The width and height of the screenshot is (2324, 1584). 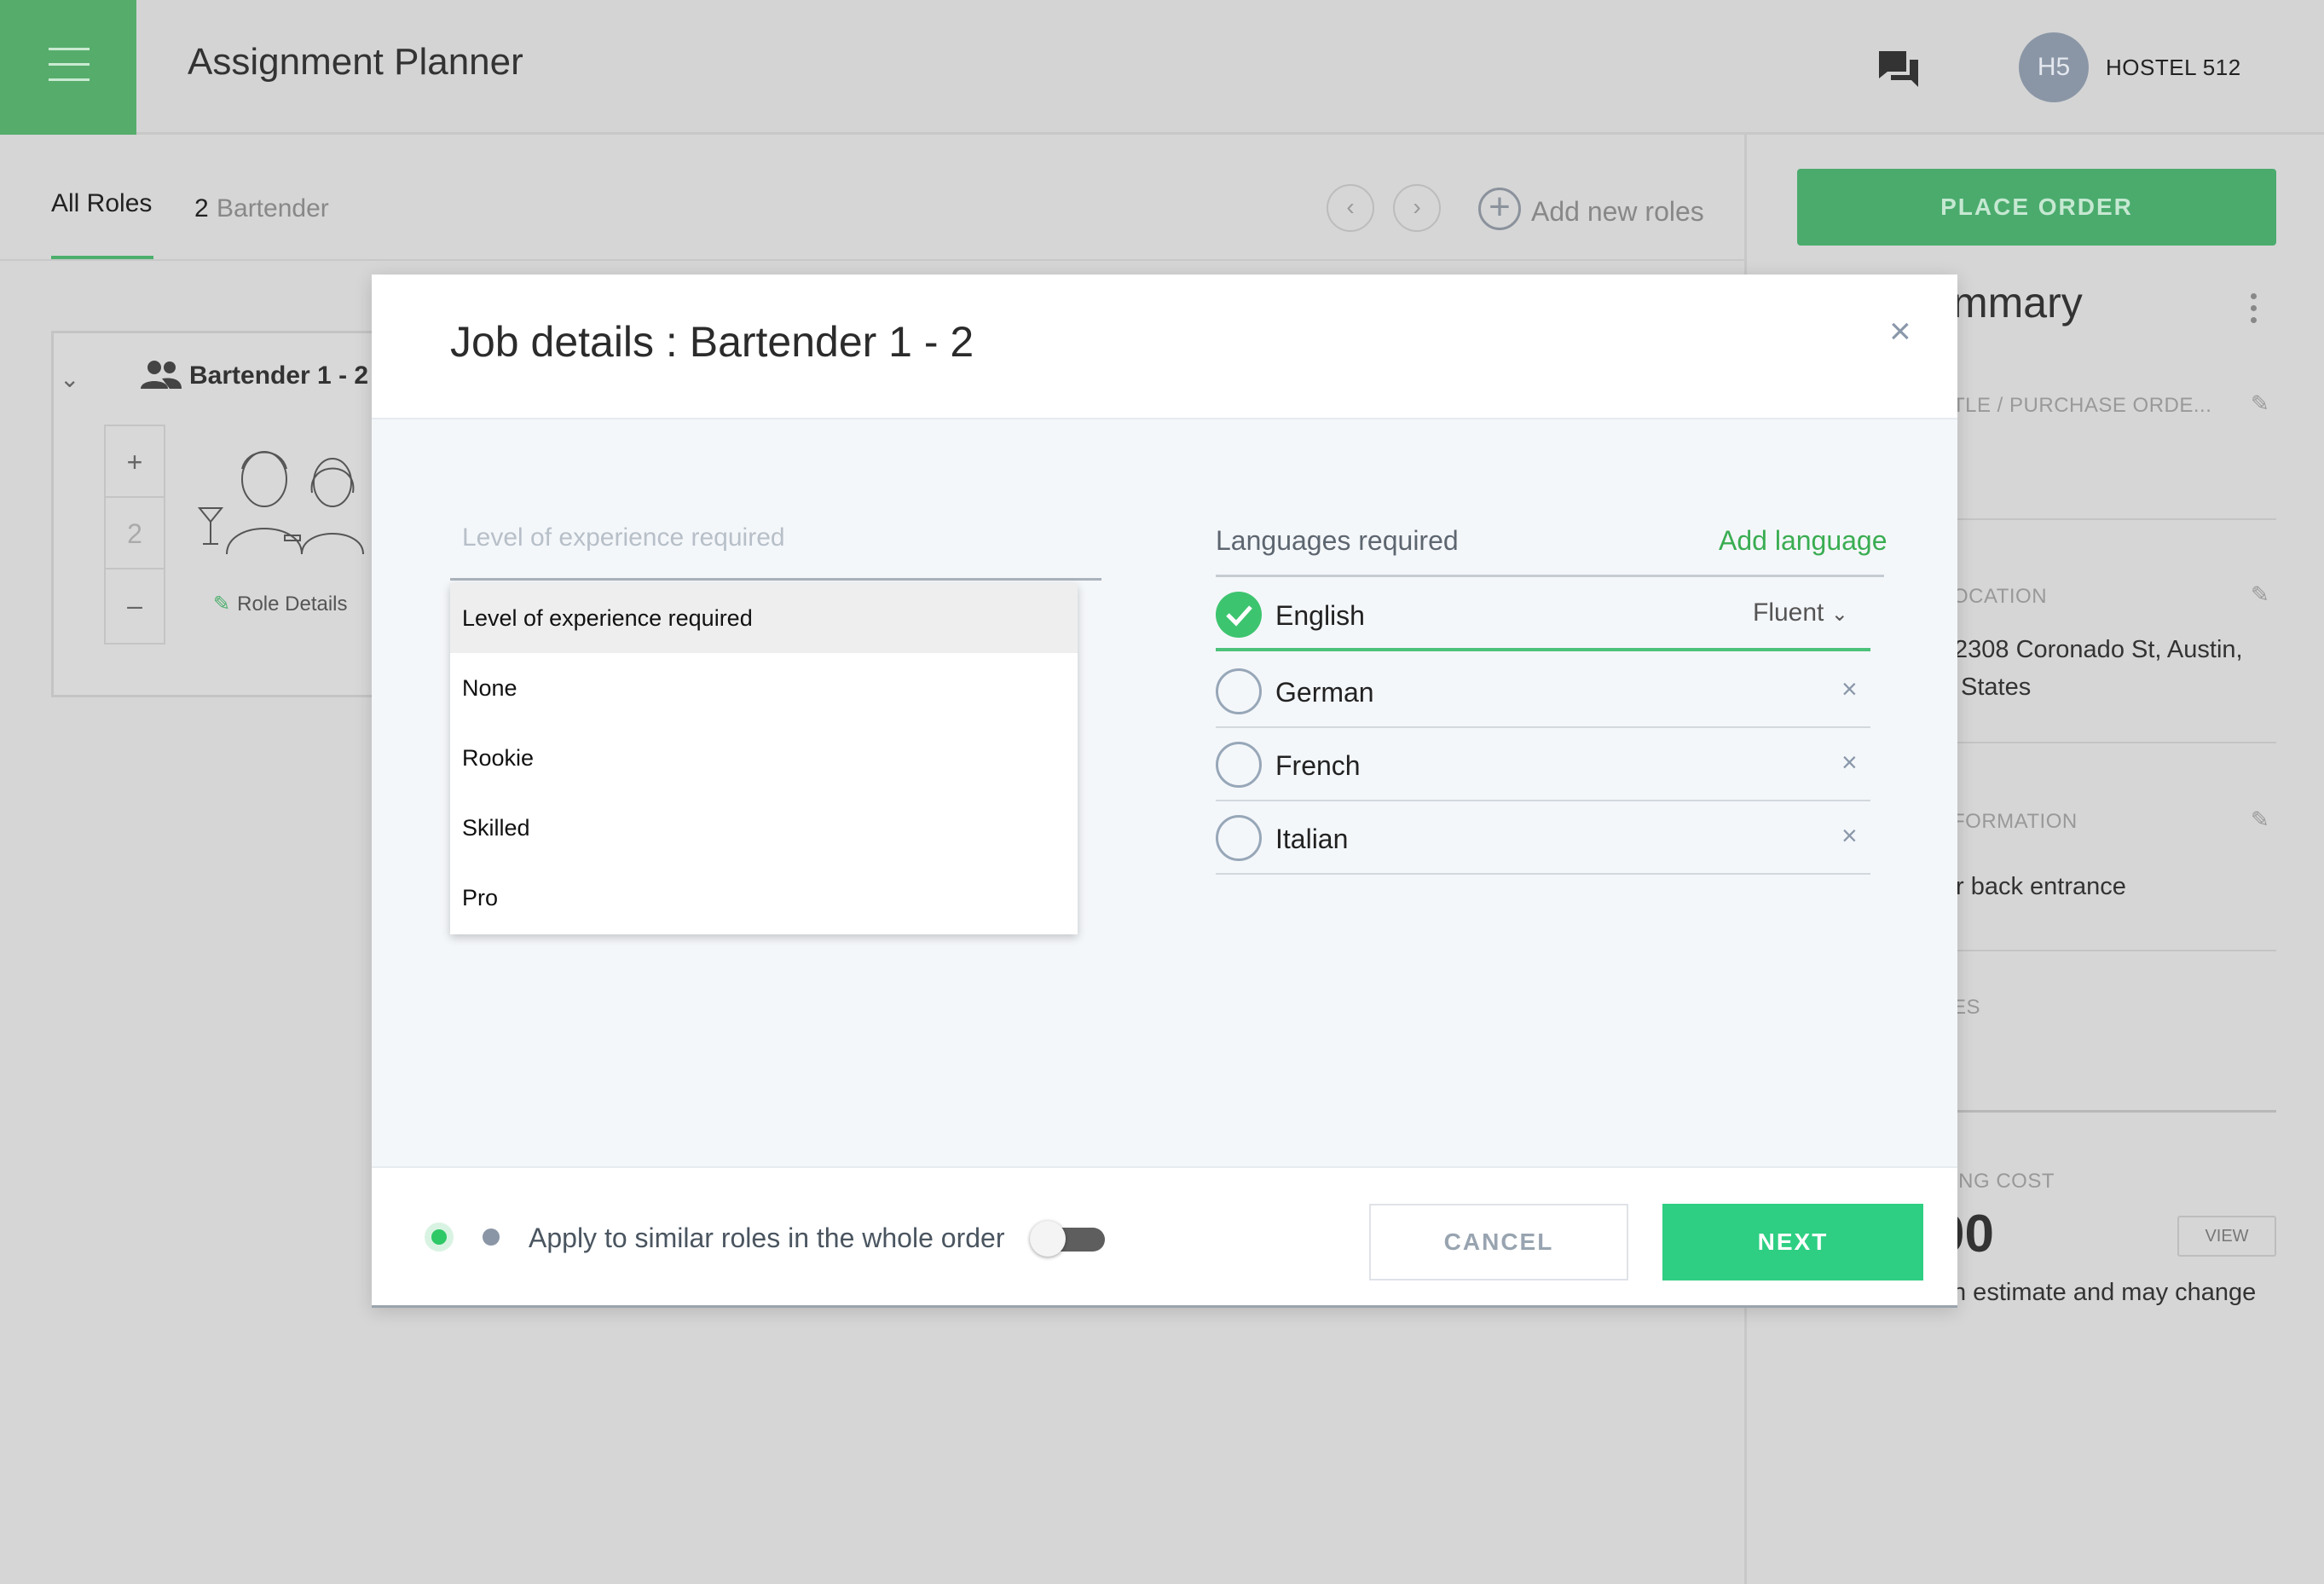 I want to click on quantity-stepper: + 2 –, so click(x=134, y=535).